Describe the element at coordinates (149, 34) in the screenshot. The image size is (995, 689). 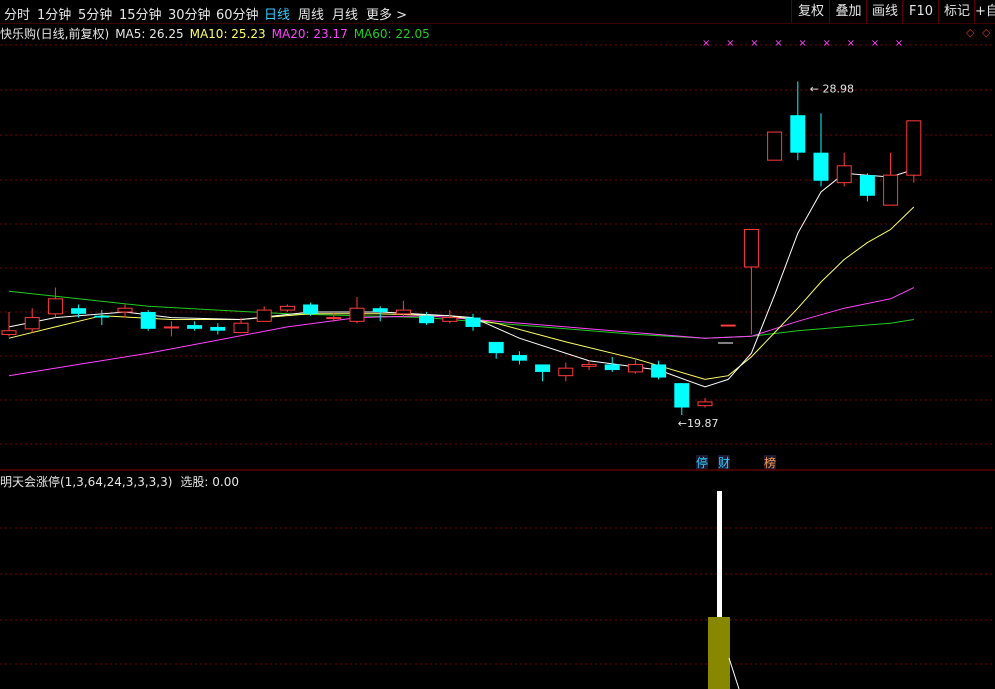
I see `ma5-value: MA5: 26.25` at that location.